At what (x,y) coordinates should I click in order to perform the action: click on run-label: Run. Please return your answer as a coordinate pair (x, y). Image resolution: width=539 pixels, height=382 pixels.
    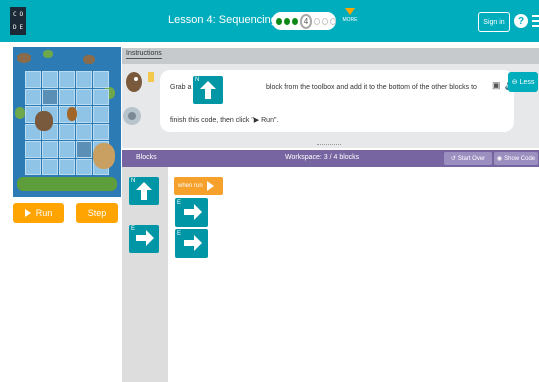
    Looking at the image, I should click on (44, 213).